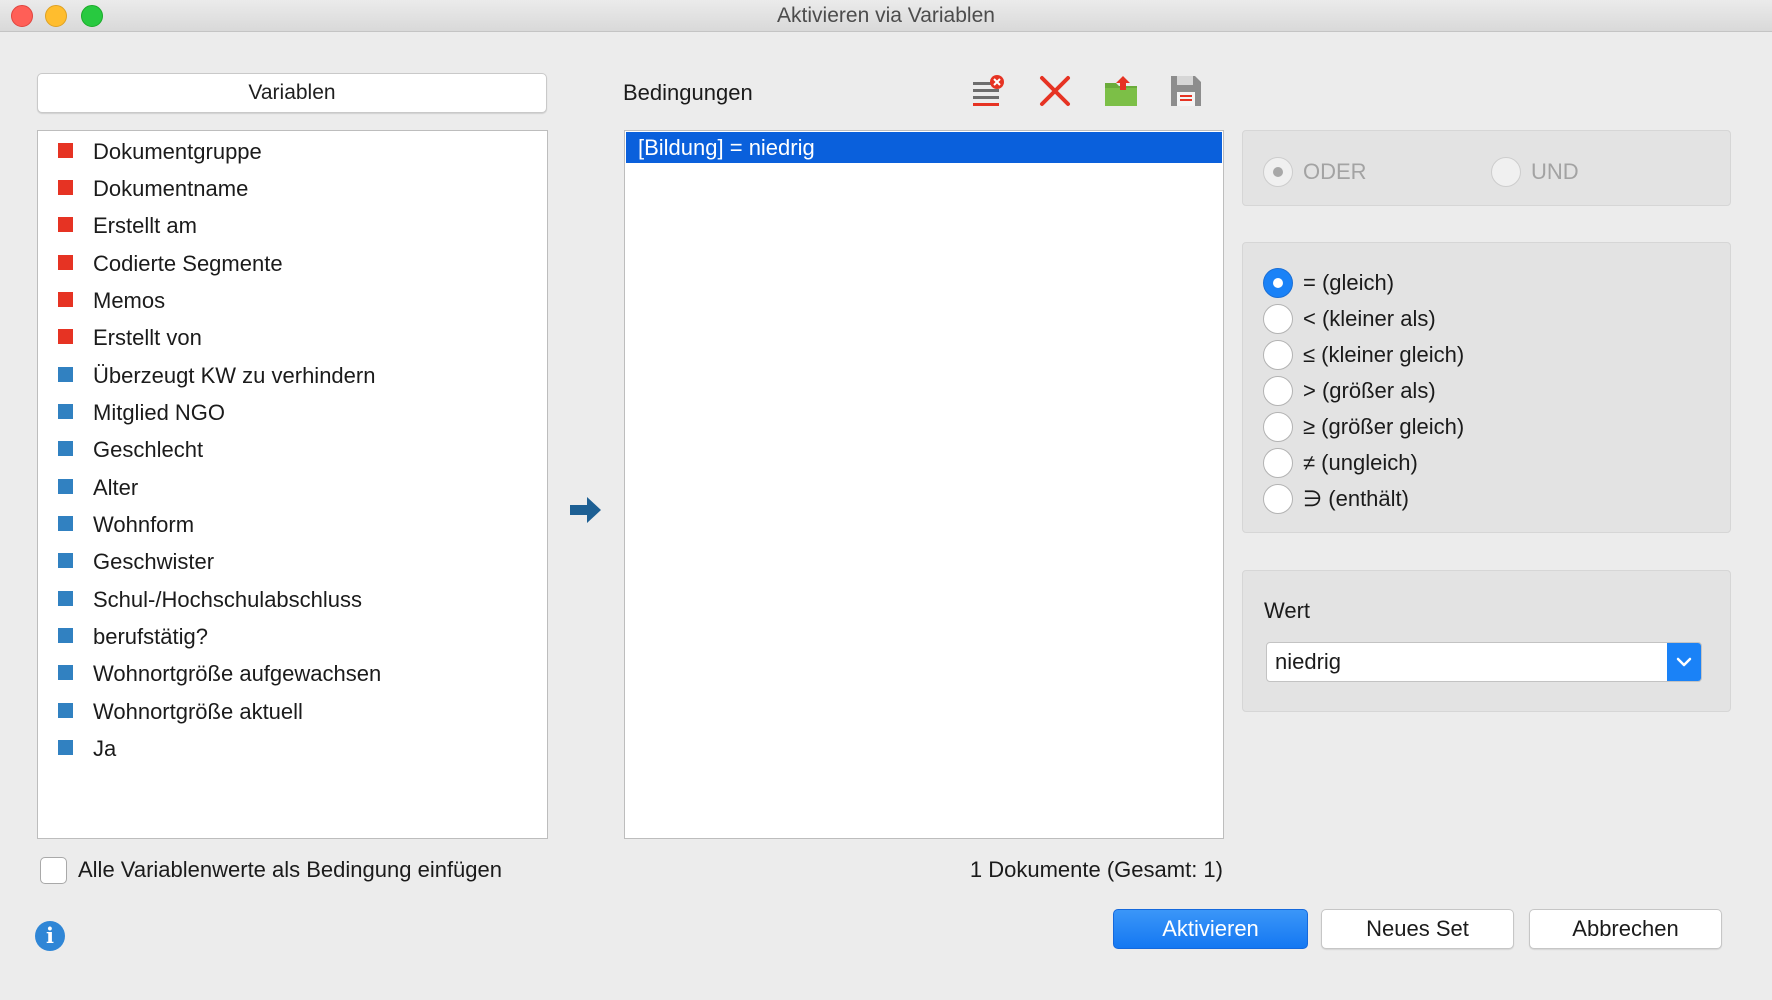 The image size is (1772, 1000). What do you see at coordinates (154, 561) in the screenshot?
I see `variable-label: Geschwister` at bounding box center [154, 561].